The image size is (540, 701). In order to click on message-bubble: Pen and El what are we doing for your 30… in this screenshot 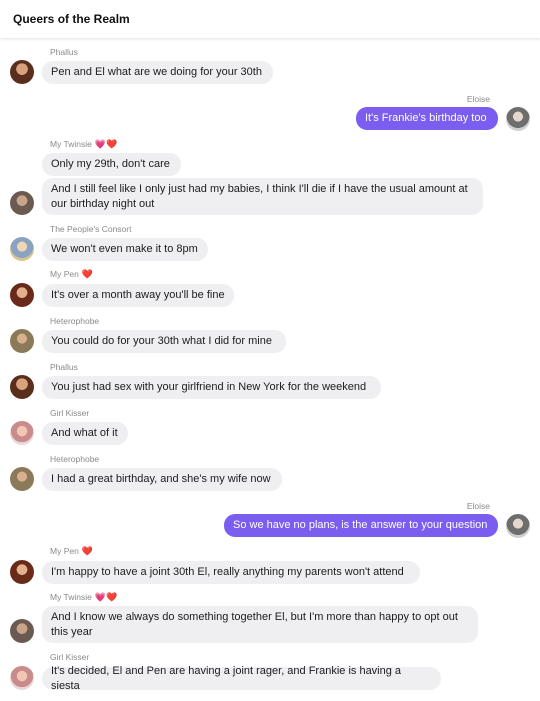, I will do `click(157, 72)`.